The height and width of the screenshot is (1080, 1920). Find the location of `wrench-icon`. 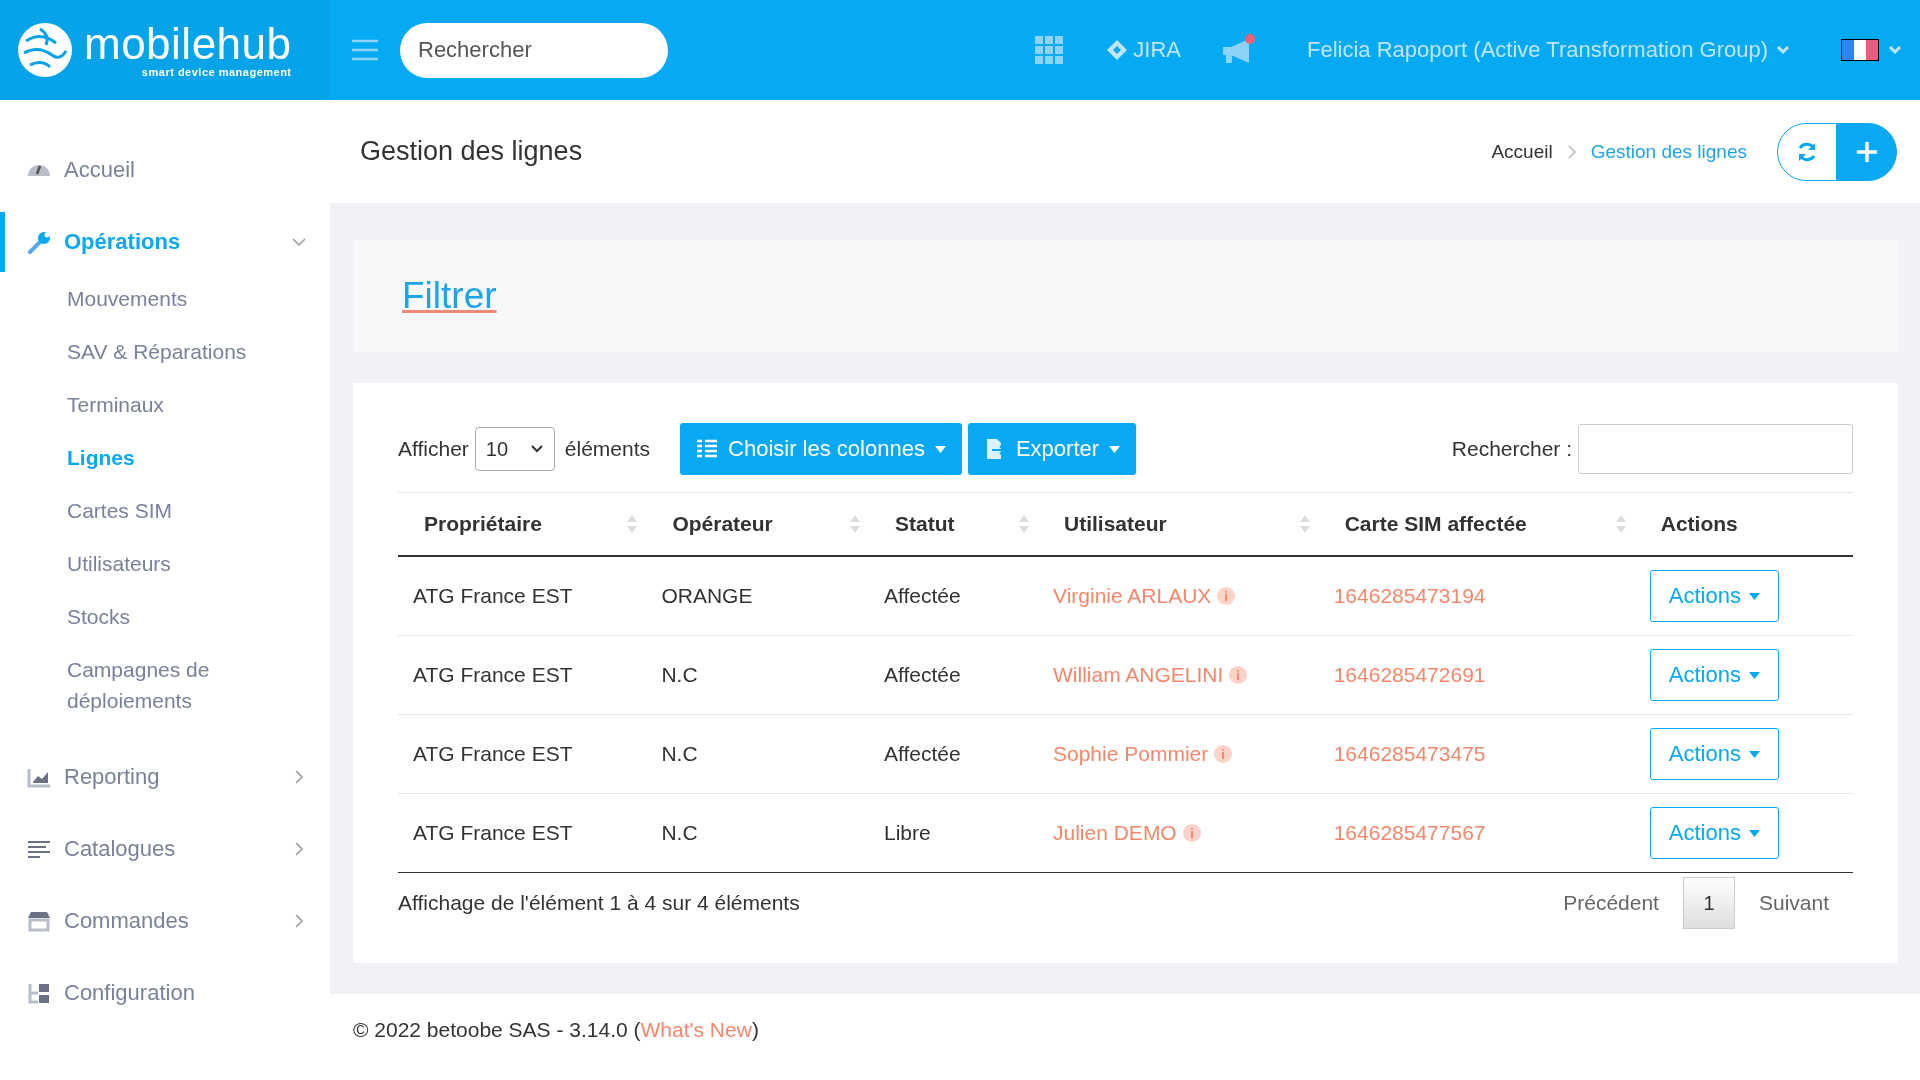

wrench-icon is located at coordinates (39, 242).